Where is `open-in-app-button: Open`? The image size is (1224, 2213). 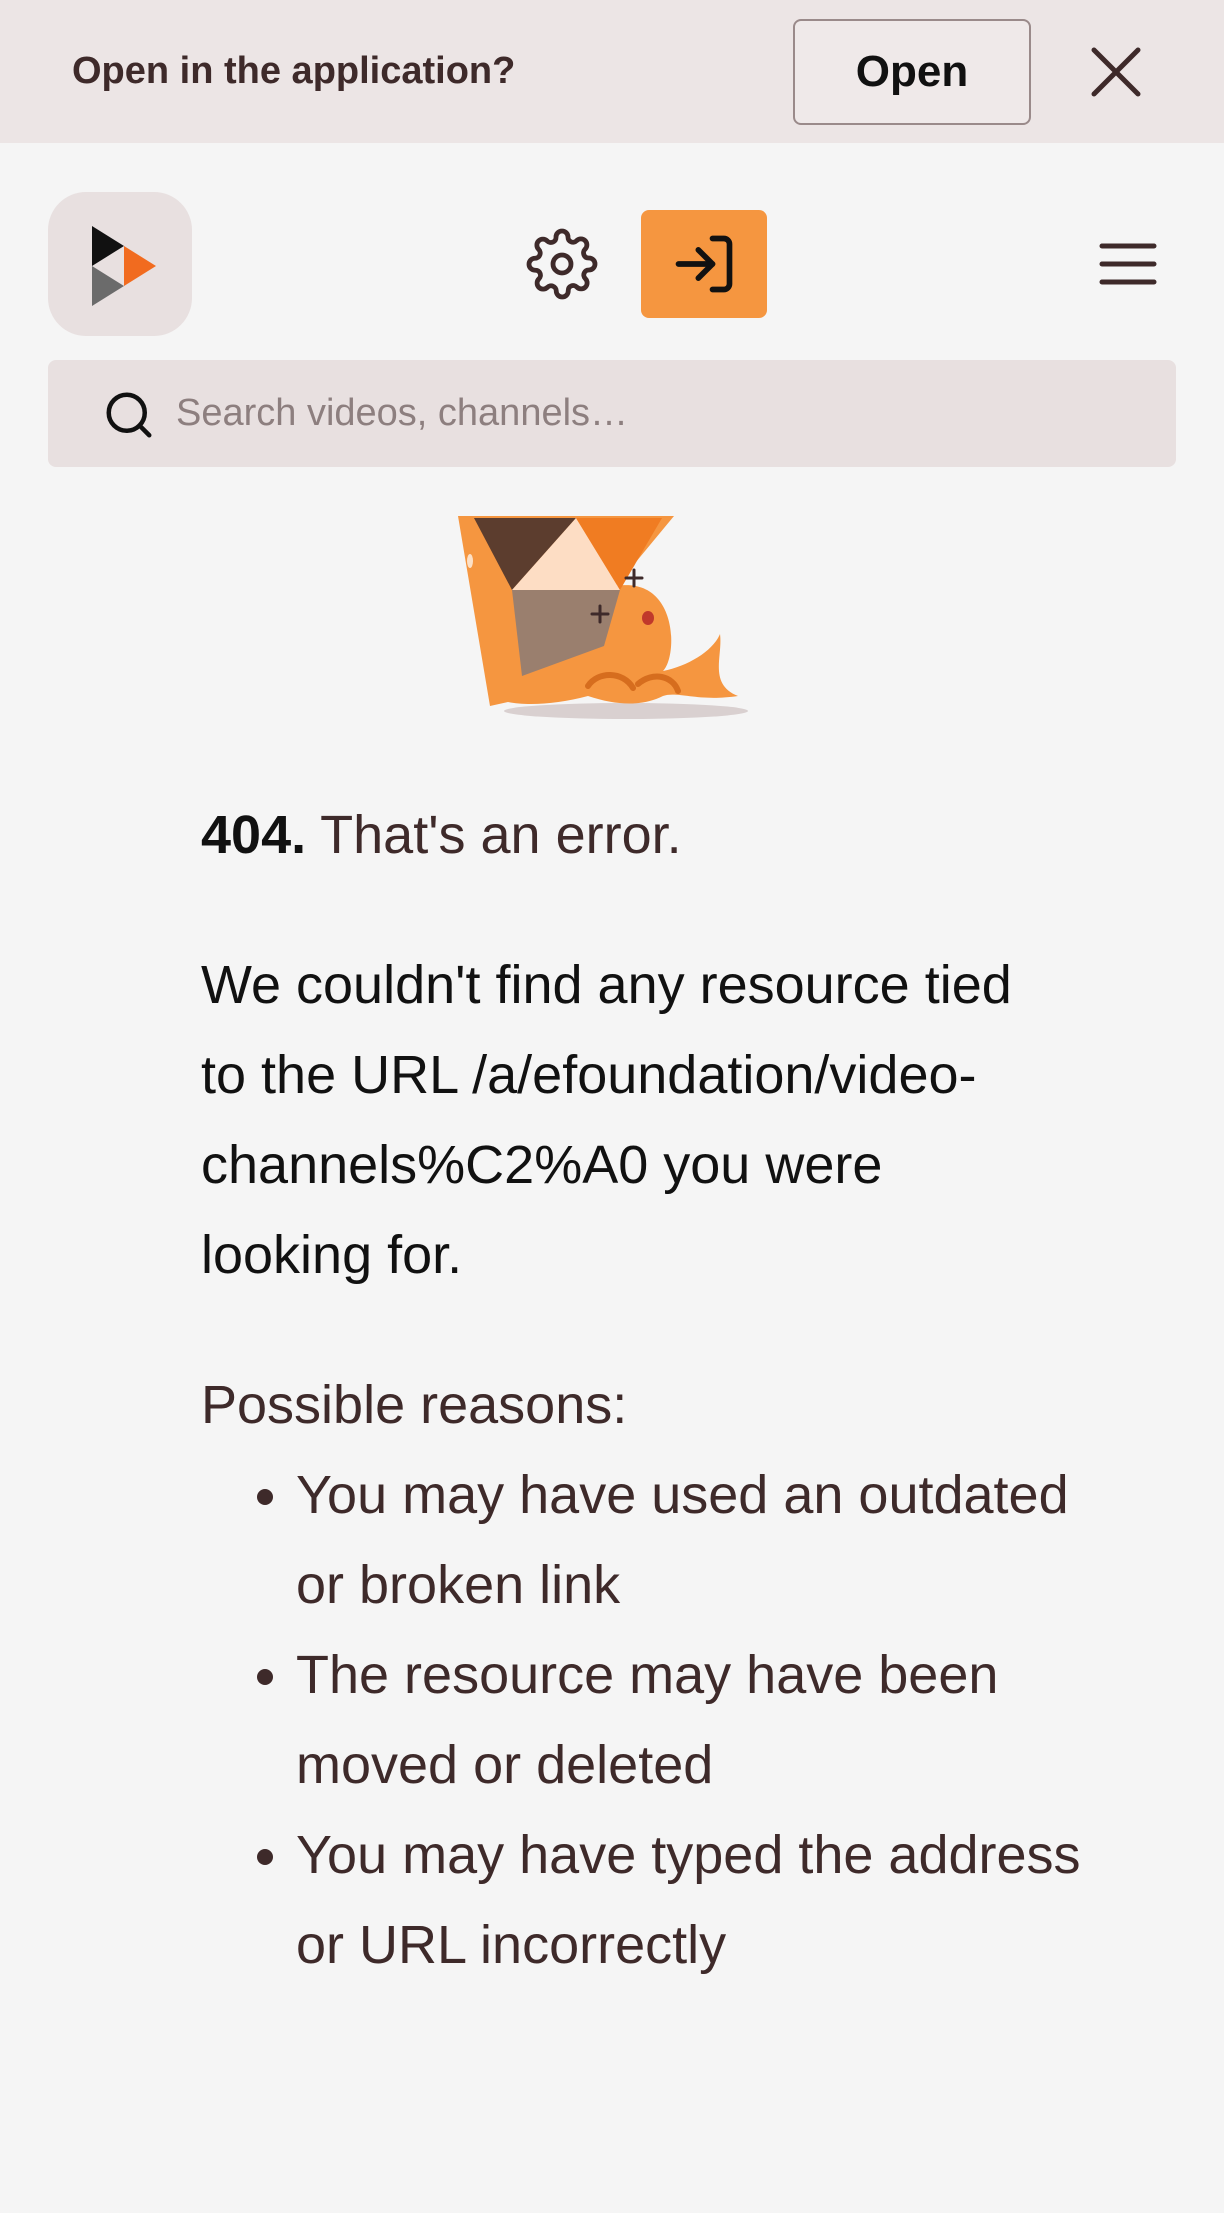
open-in-app-button: Open is located at coordinates (912, 72).